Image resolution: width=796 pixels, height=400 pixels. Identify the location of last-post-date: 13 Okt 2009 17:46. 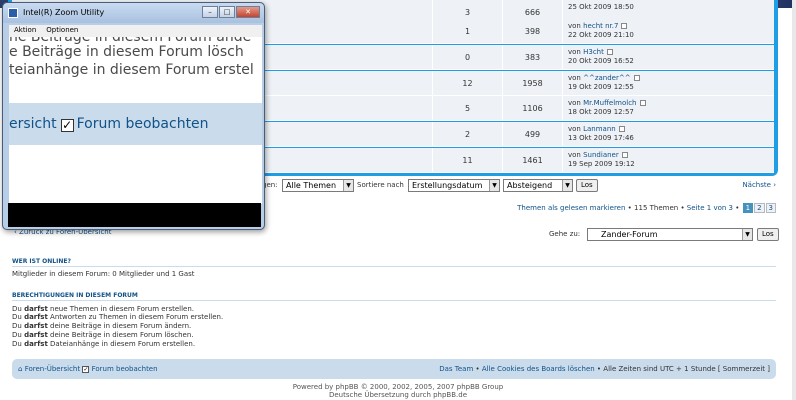
(601, 138).